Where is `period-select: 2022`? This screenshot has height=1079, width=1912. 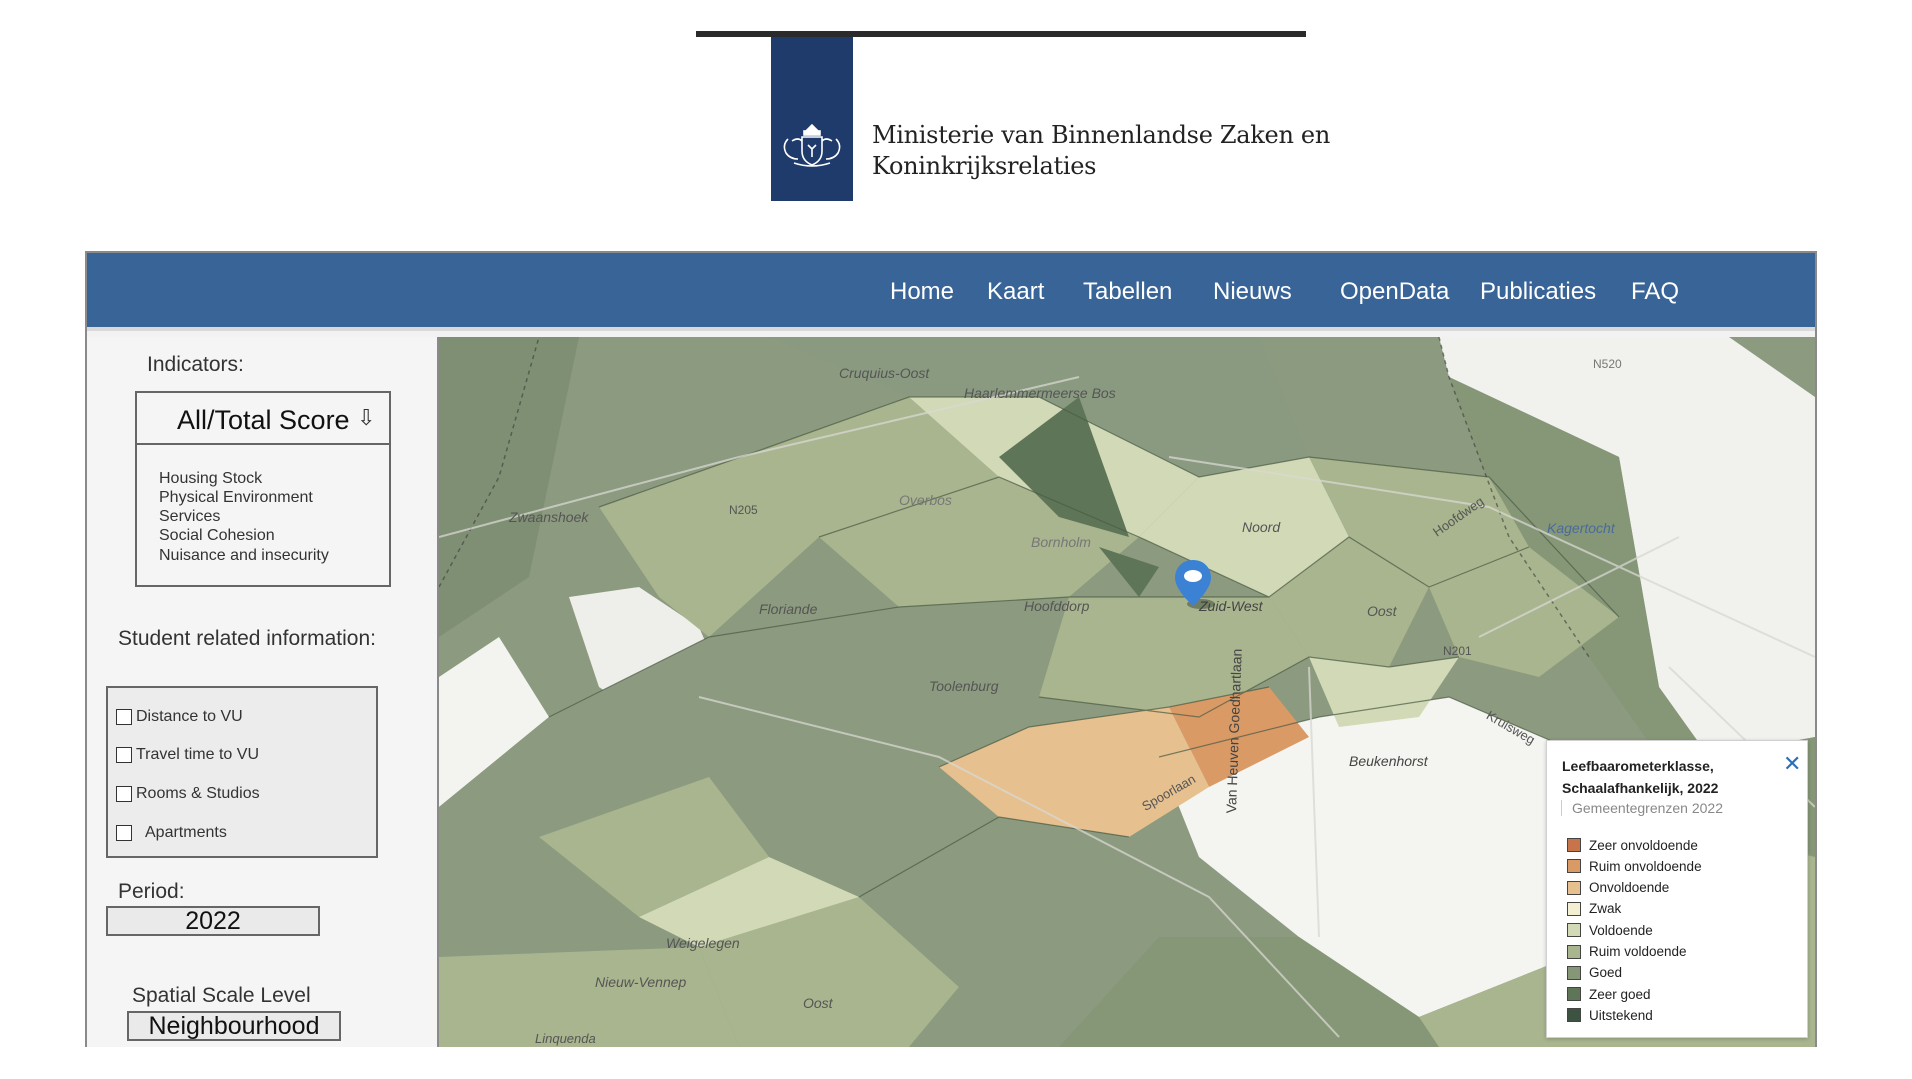 period-select: 2022 is located at coordinates (213, 921).